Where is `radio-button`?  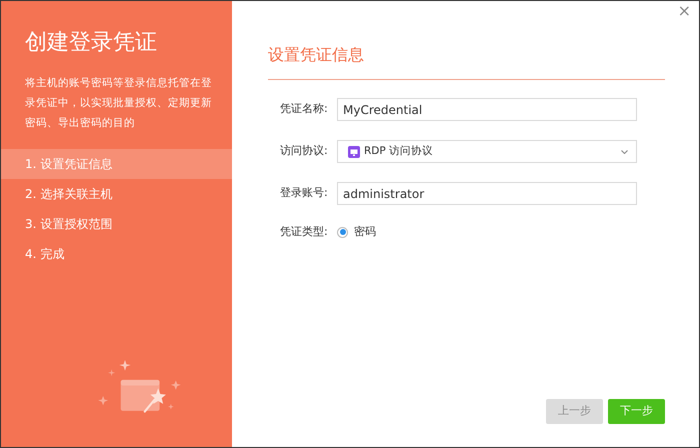 radio-button is located at coordinates (342, 232).